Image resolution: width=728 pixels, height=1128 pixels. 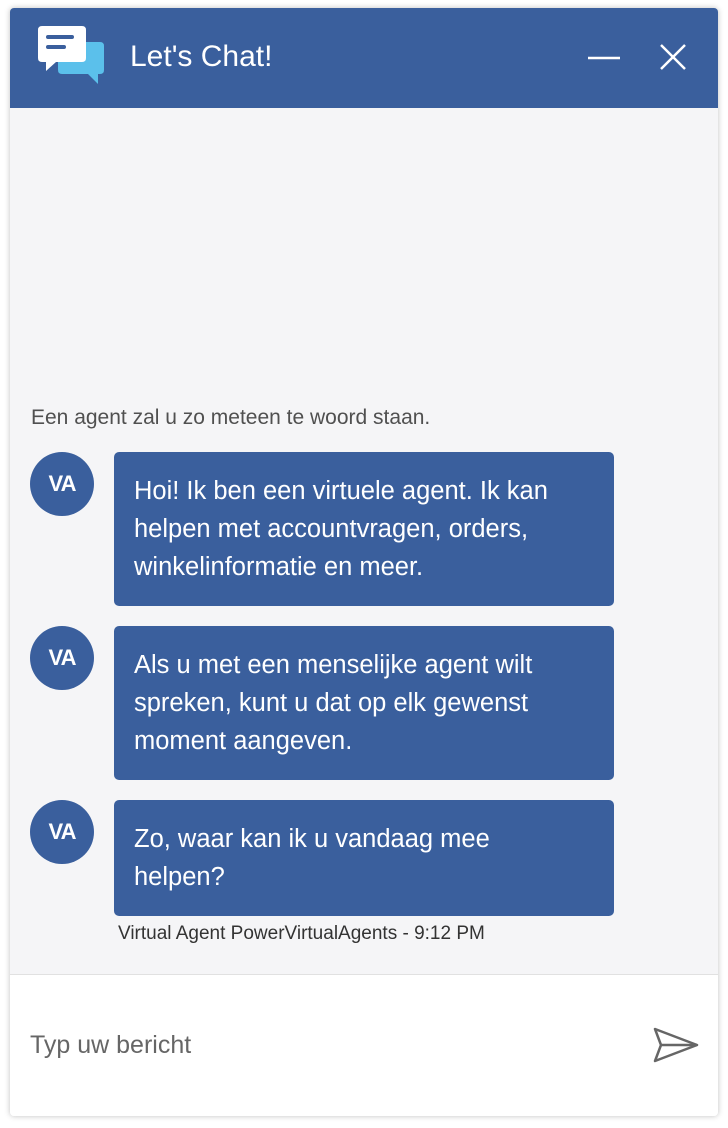 What do you see at coordinates (604, 58) in the screenshot?
I see `minimize-icon` at bounding box center [604, 58].